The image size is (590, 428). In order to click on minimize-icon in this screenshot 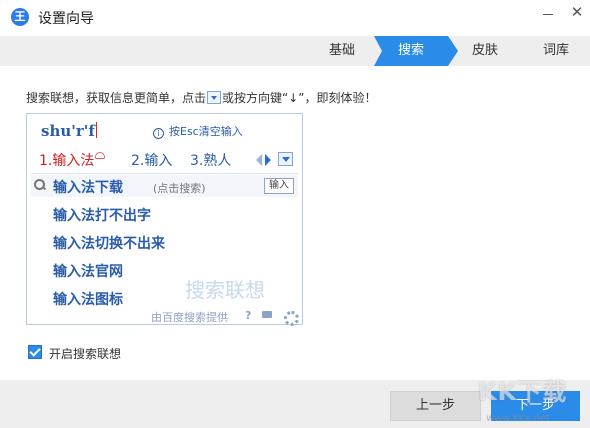, I will do `click(548, 14)`.